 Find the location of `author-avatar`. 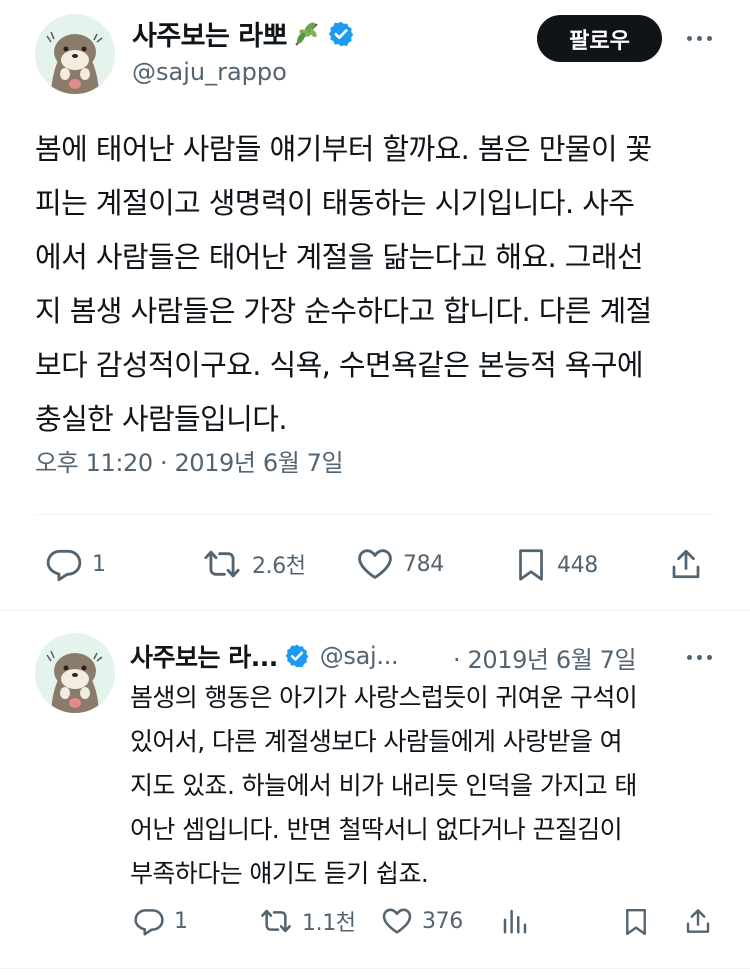

author-avatar is located at coordinates (75, 54).